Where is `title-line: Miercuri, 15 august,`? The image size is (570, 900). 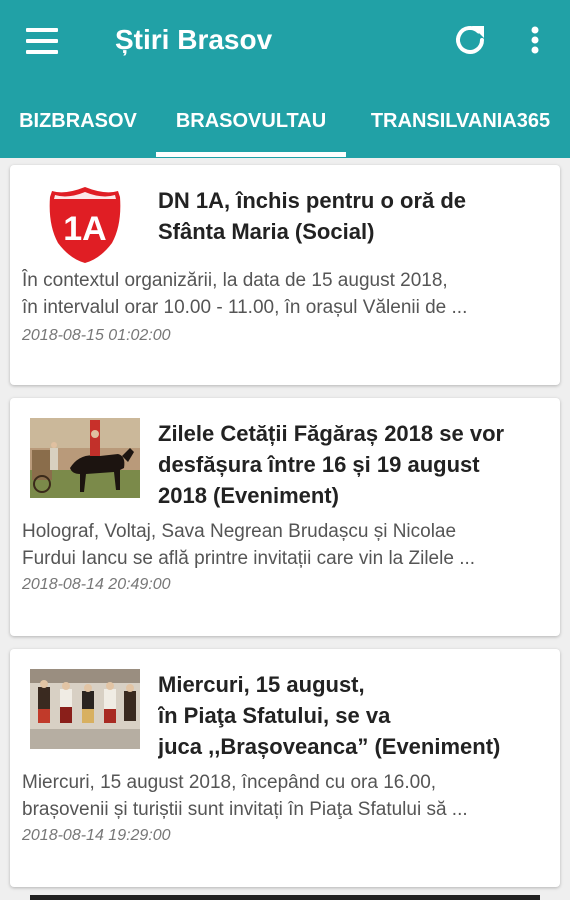 title-line: Miercuri, 15 august, is located at coordinates (261, 684).